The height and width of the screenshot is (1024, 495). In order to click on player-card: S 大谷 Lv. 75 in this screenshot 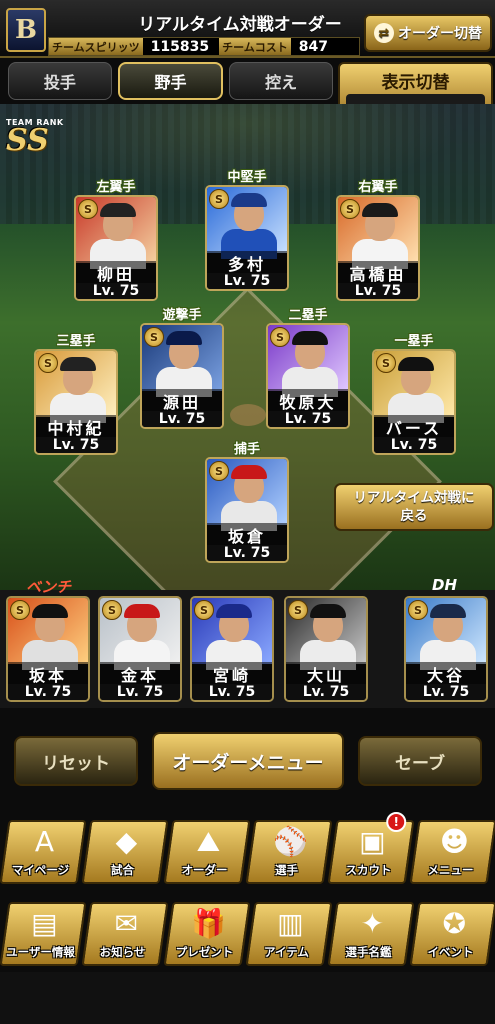, I will do `click(446, 649)`.